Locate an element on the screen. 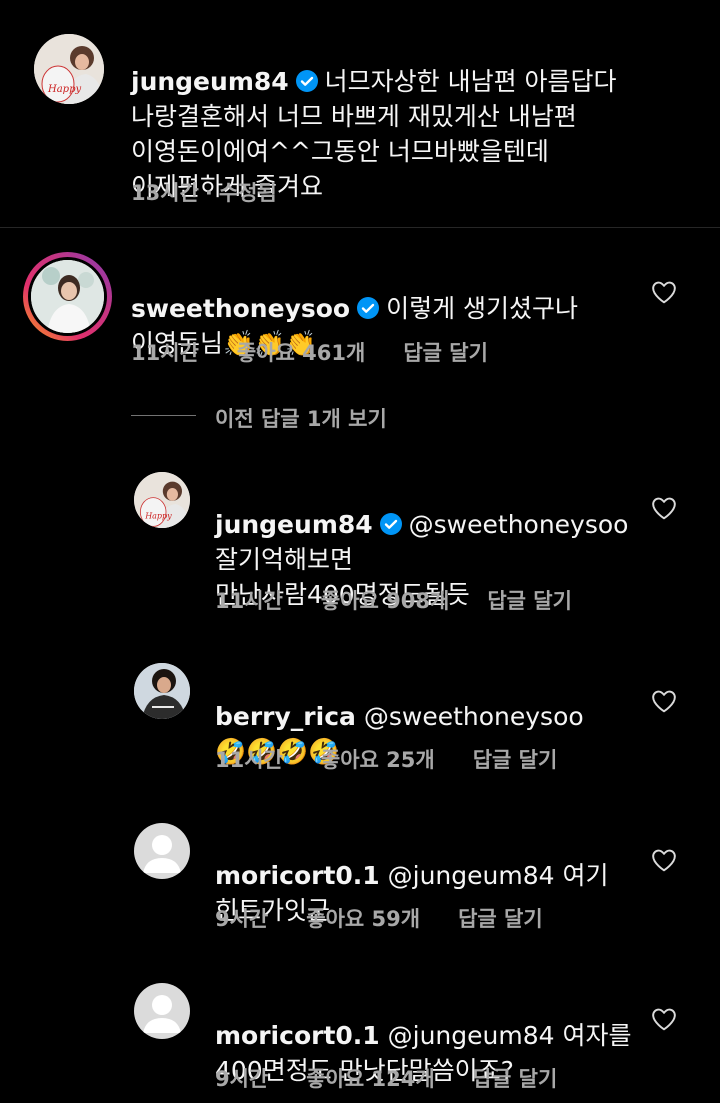 This screenshot has width=720, height=1103. reply-meta: 11시간 좋아요 908개 답글 달기 is located at coordinates (412, 600).